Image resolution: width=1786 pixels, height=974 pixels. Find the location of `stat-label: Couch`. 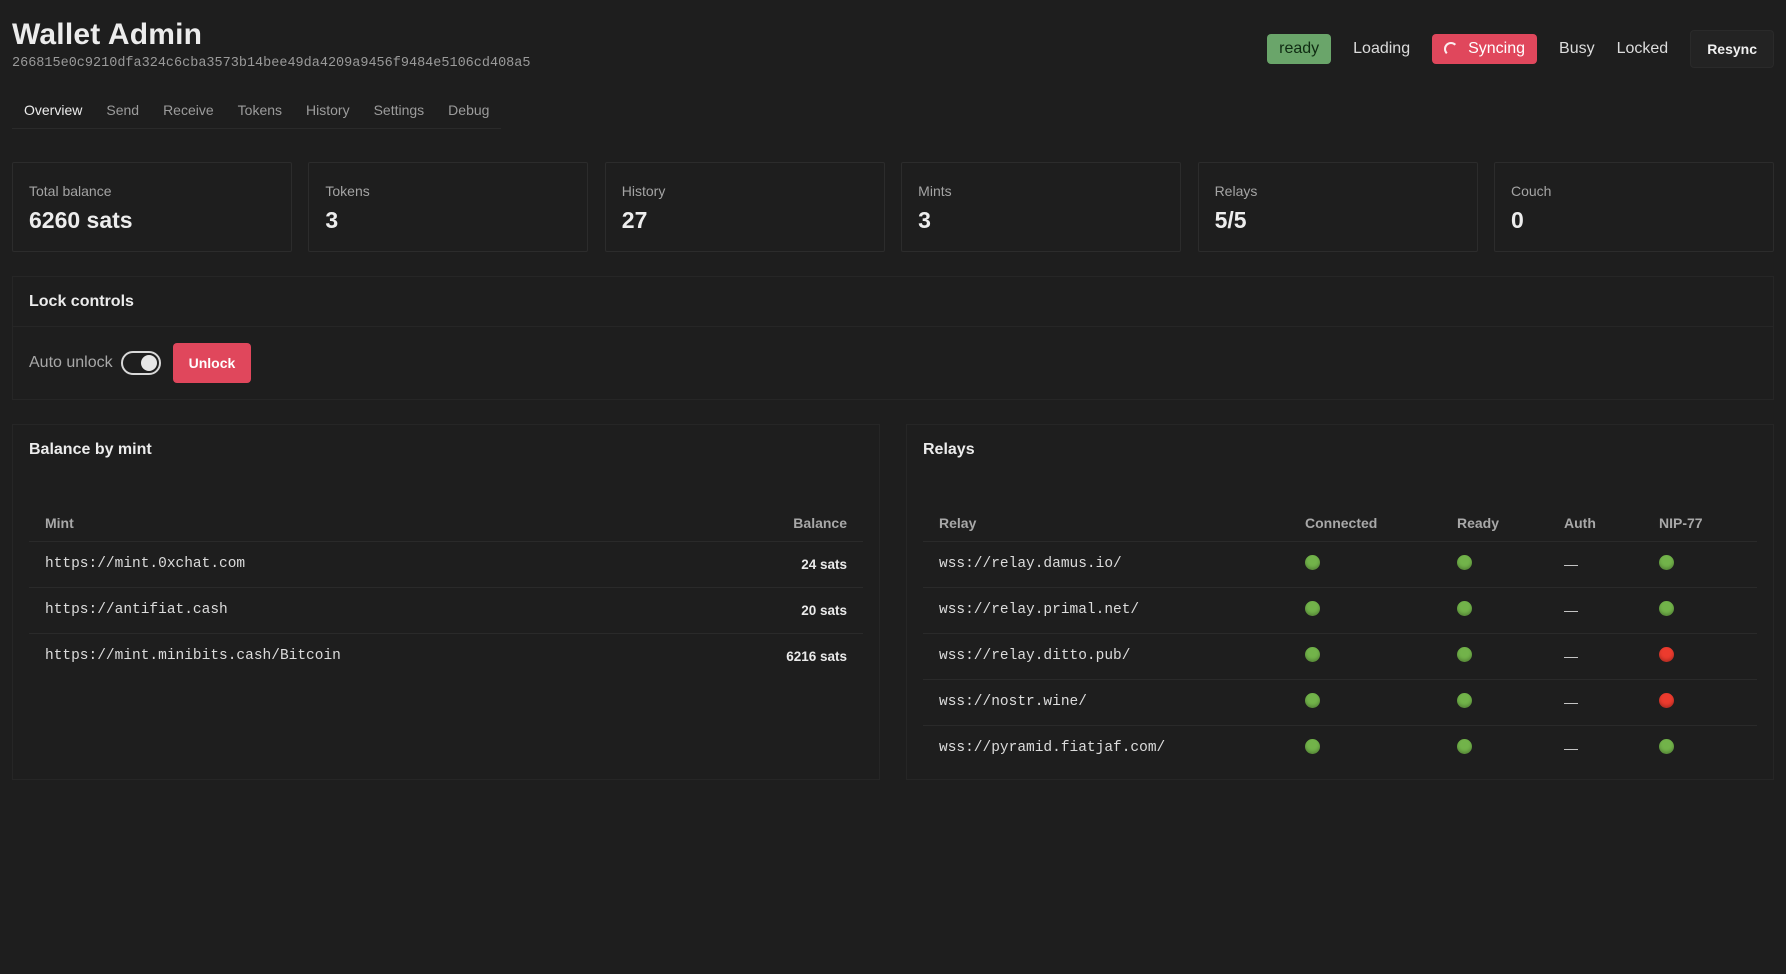

stat-label: Couch is located at coordinates (1531, 191).